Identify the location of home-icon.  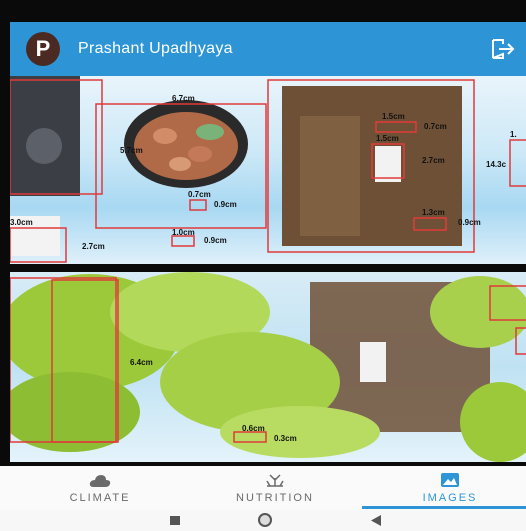
(265, 520).